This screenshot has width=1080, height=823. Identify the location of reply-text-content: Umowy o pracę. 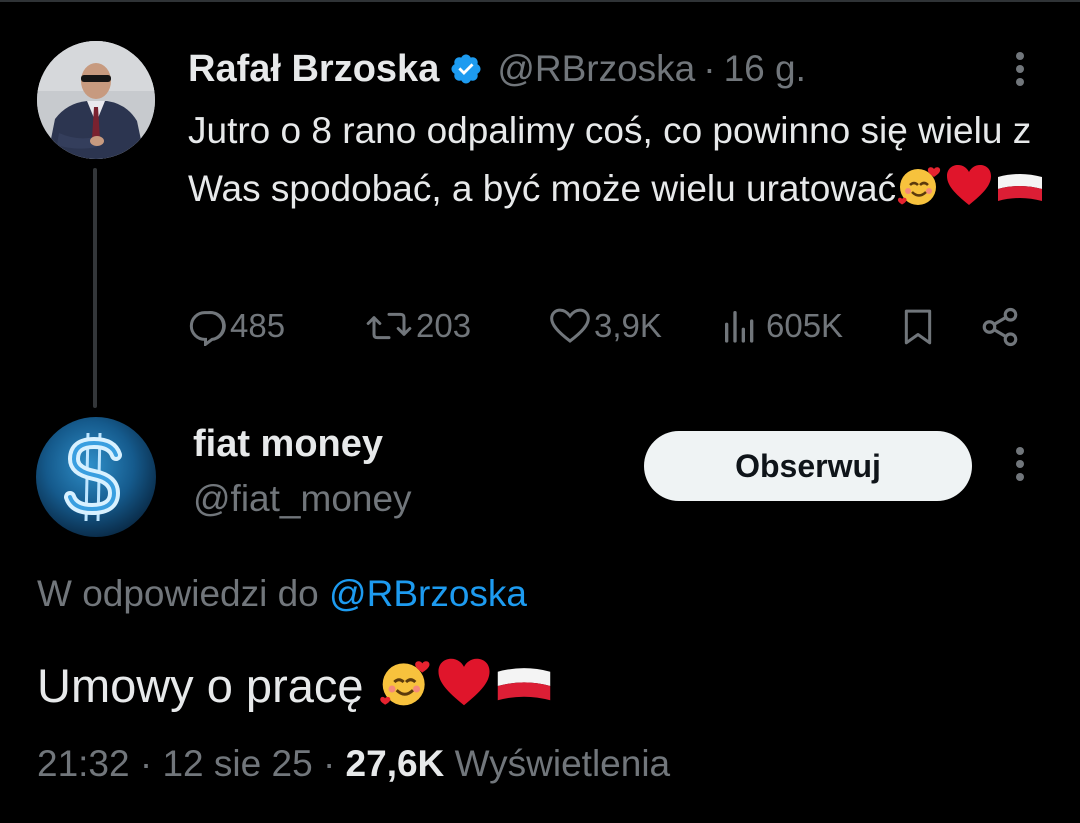
(200, 685).